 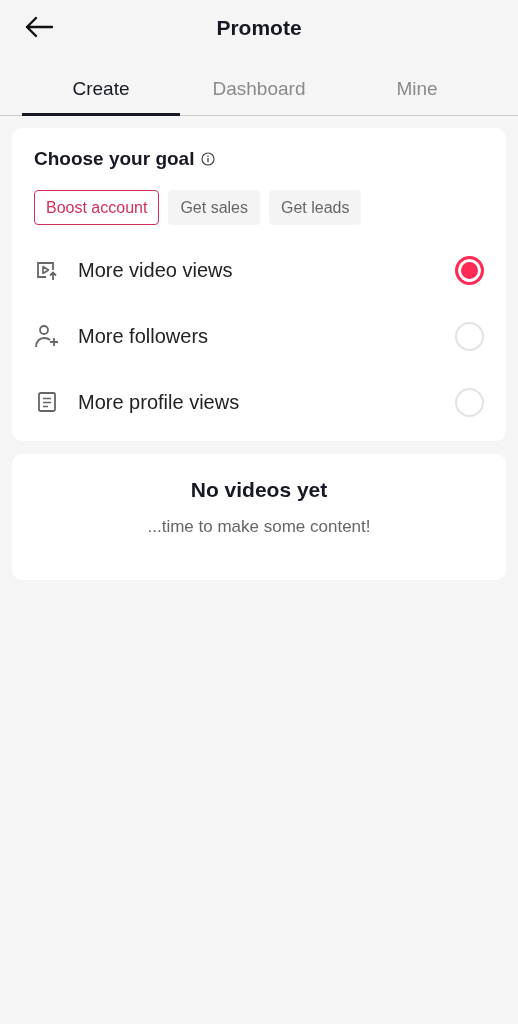 What do you see at coordinates (101, 86) in the screenshot?
I see `tab: Create` at bounding box center [101, 86].